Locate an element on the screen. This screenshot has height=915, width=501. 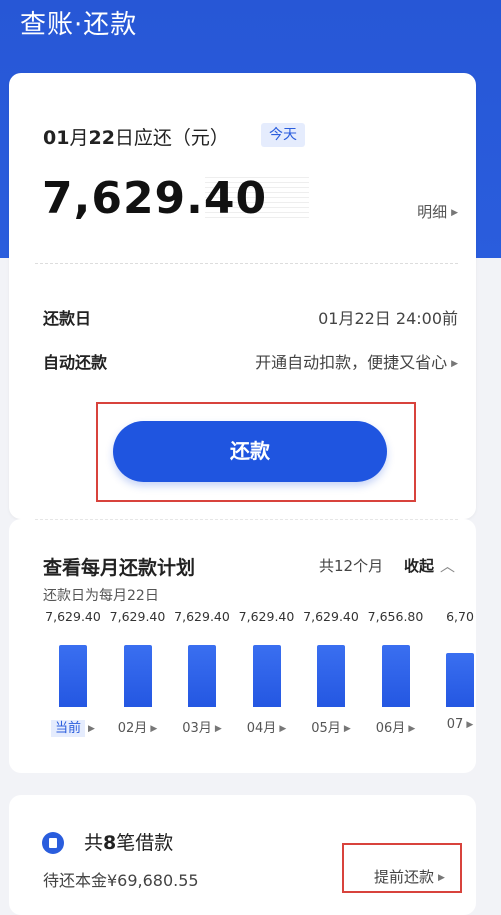
month-label-text: 03月 is located at coordinates (197, 728).